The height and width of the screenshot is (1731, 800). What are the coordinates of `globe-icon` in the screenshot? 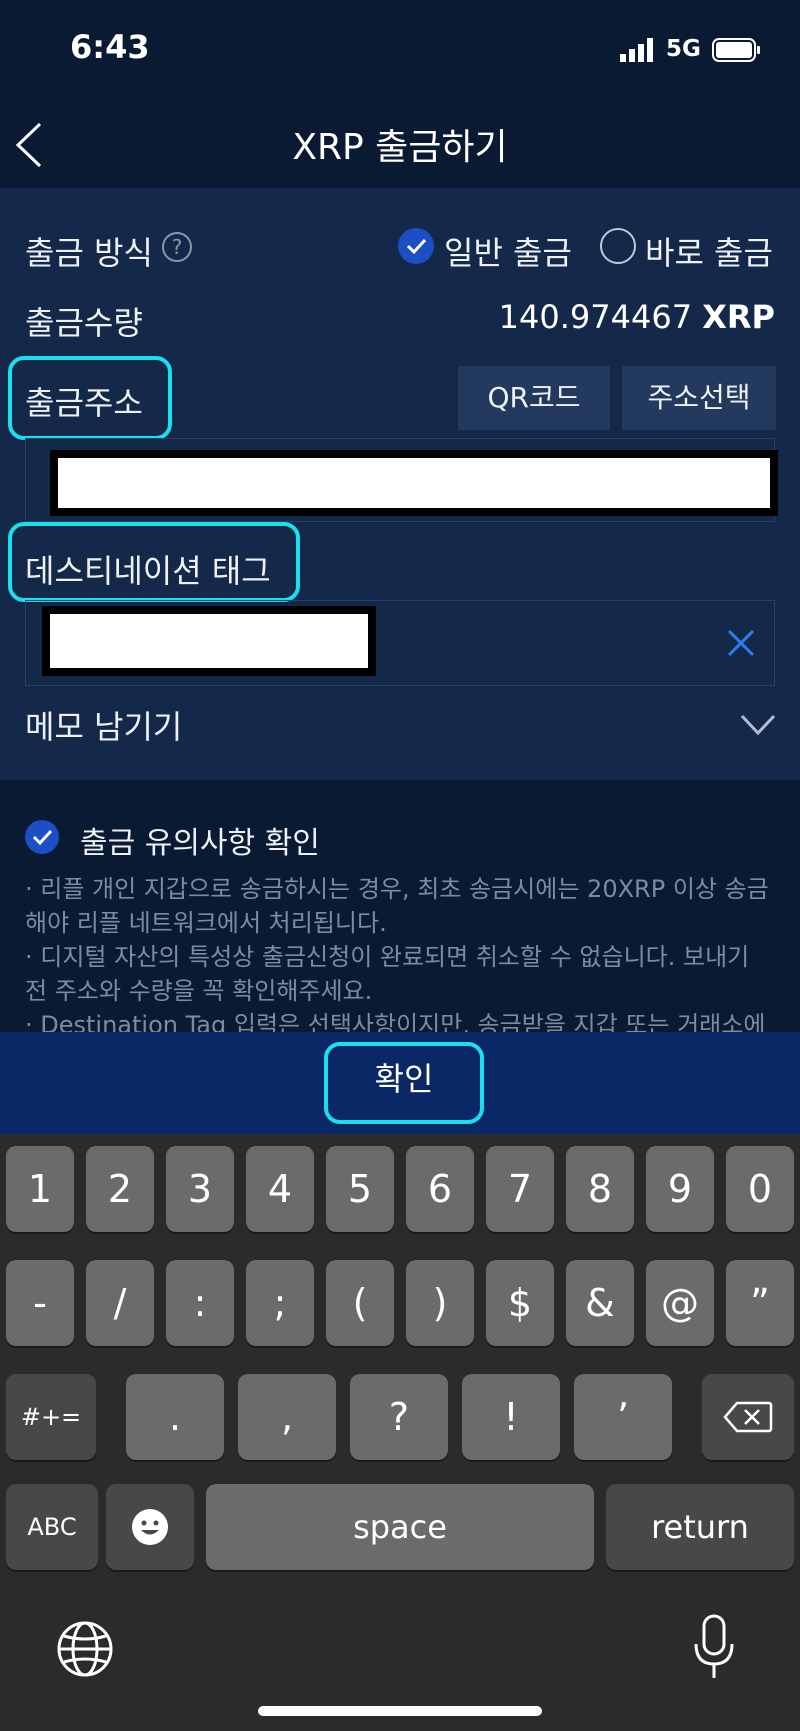 It's located at (85, 1649).